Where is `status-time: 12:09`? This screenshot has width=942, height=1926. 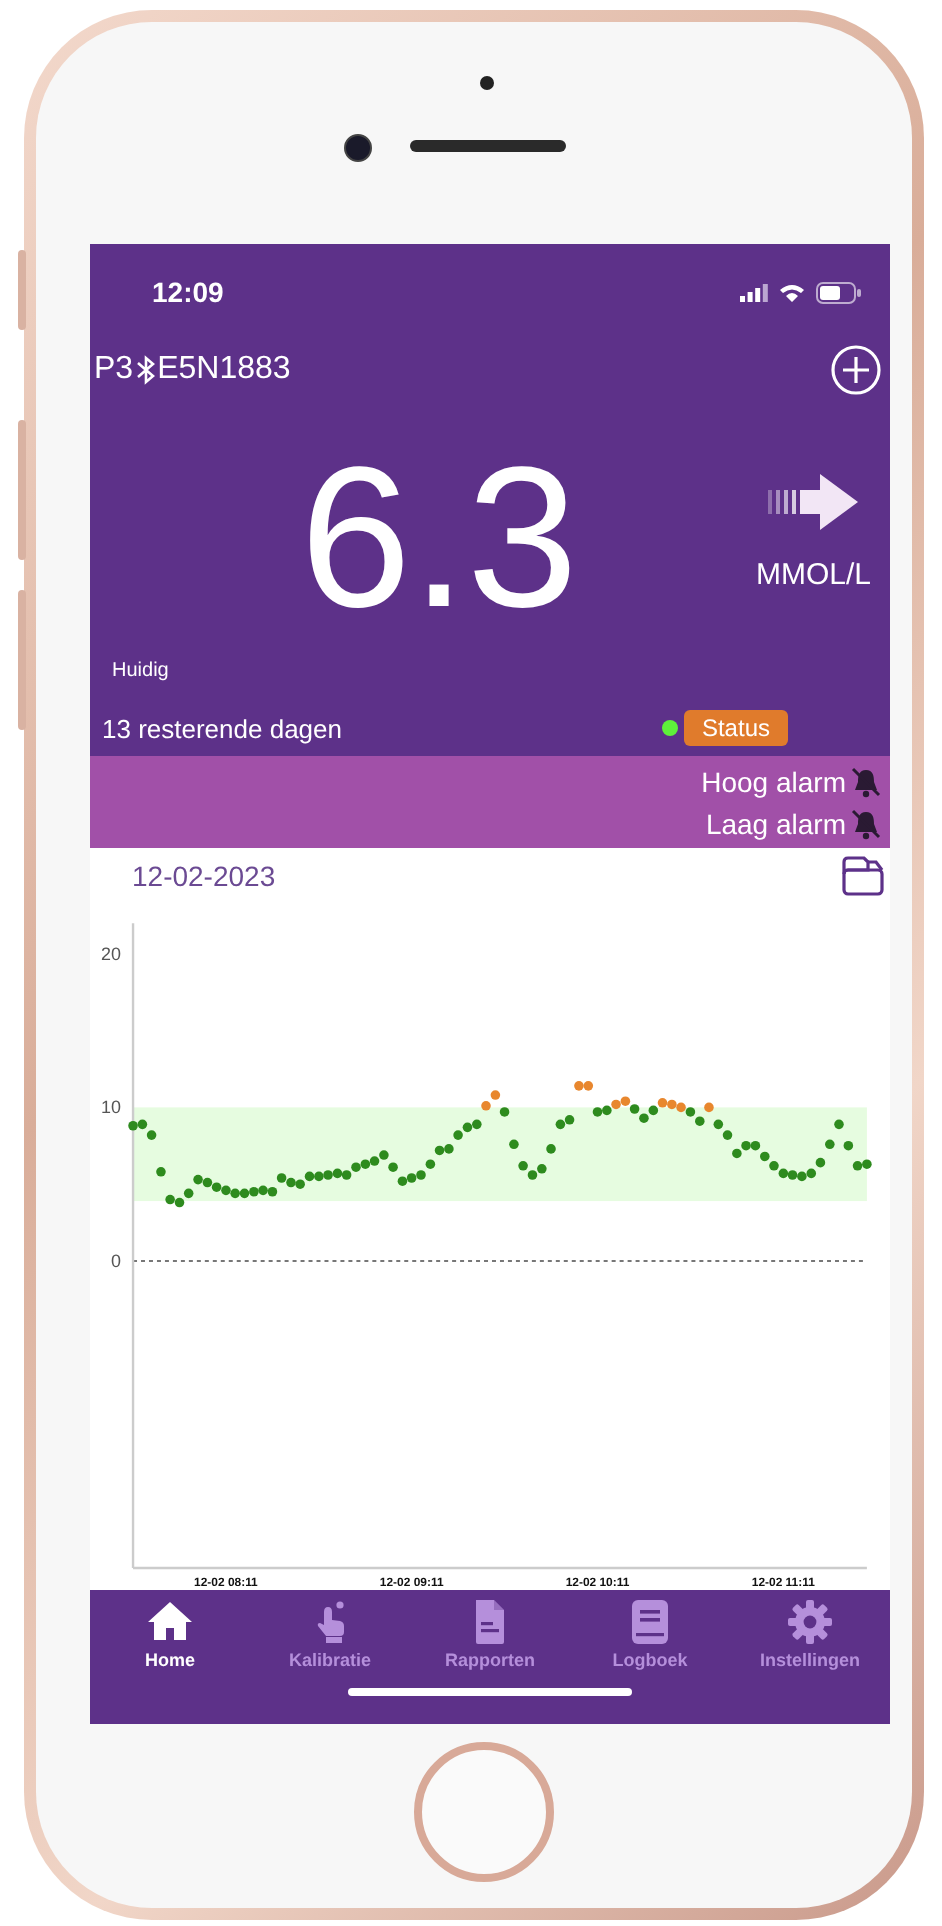
status-time: 12:09 is located at coordinates (188, 292).